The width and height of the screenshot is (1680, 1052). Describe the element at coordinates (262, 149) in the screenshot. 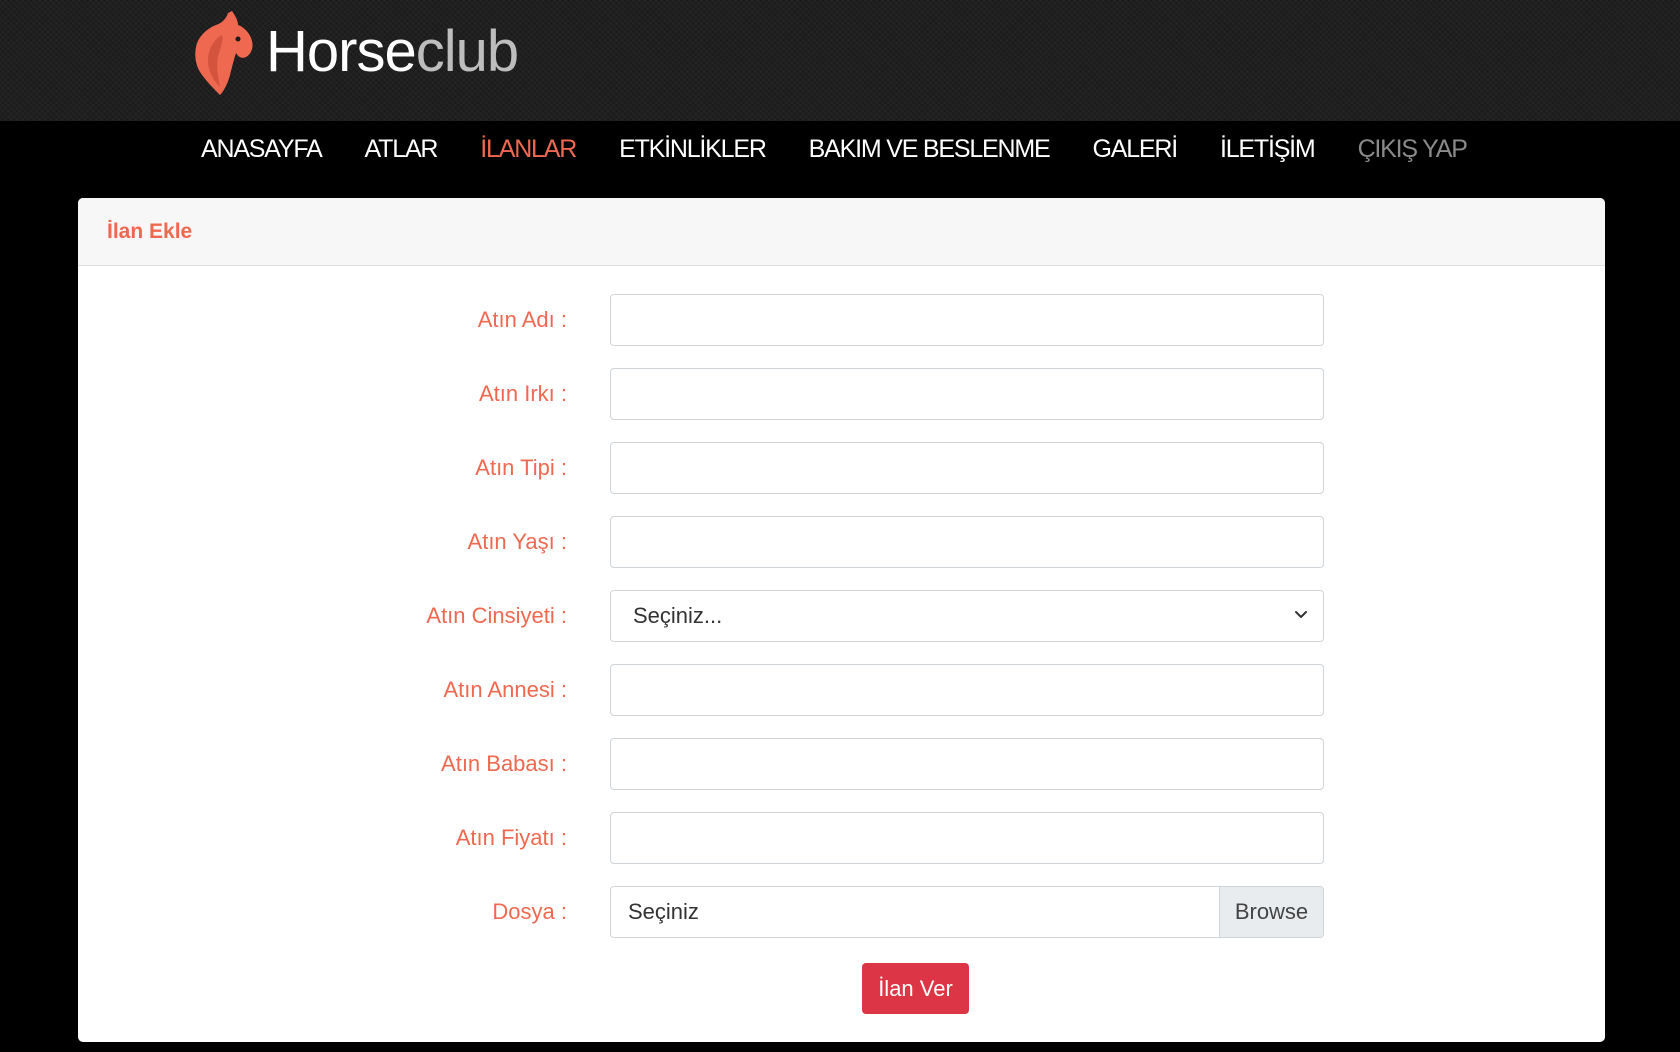

I see `nav-item-anasayfa: ANASAYFA` at that location.